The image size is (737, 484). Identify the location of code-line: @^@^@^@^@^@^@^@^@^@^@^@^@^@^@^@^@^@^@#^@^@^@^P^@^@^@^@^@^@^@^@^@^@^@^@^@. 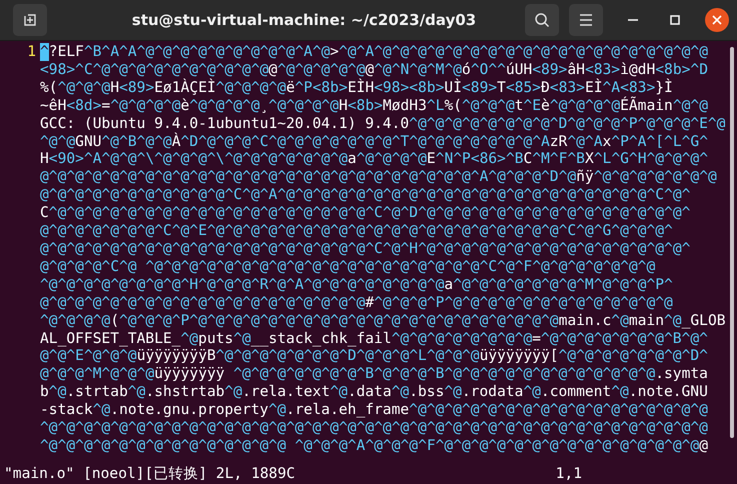
(356, 303).